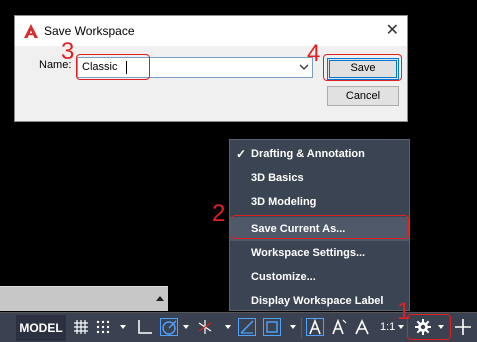 The height and width of the screenshot is (342, 477). Describe the element at coordinates (319, 178) in the screenshot. I see `menu-item-3d-basics: 3D Basics` at that location.